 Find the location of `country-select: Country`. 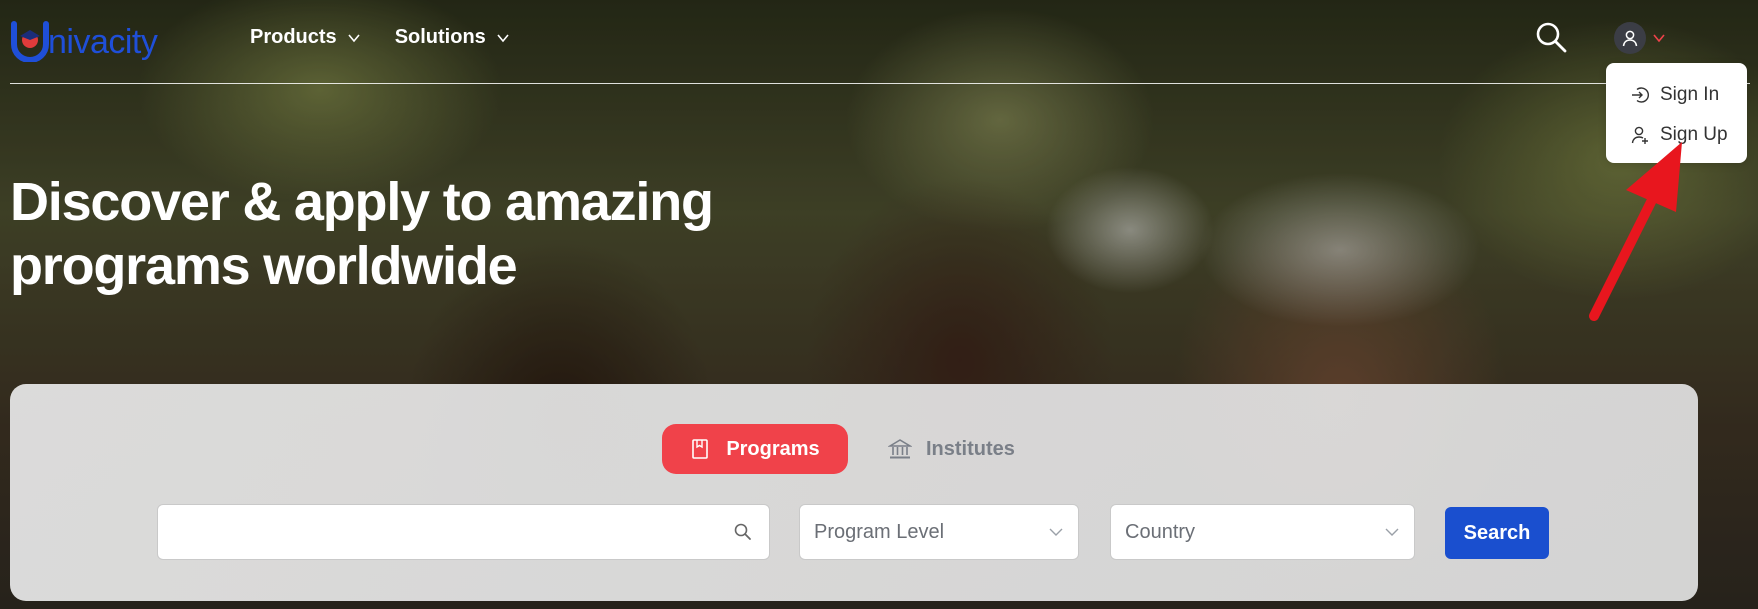

country-select: Country is located at coordinates (1262, 532).